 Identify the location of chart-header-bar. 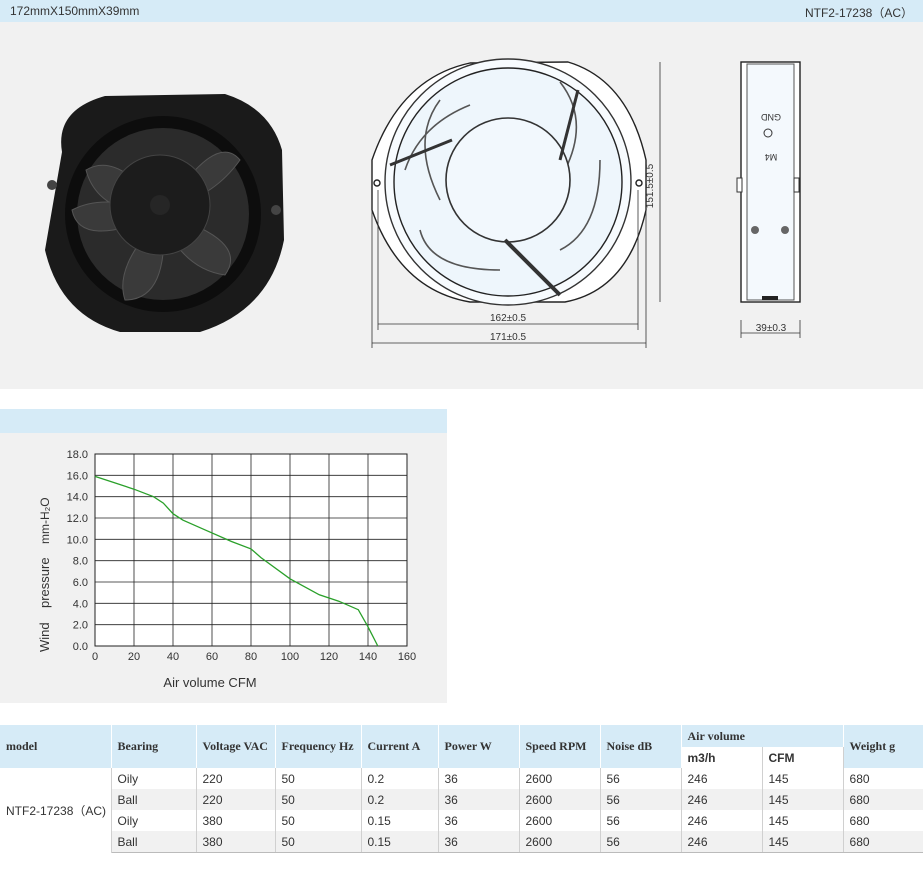
(223, 421).